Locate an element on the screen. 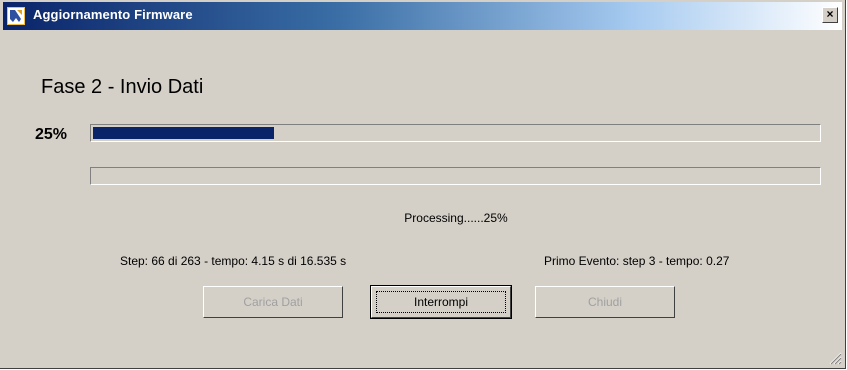 The image size is (847, 370). main-progress-fill is located at coordinates (183, 133).